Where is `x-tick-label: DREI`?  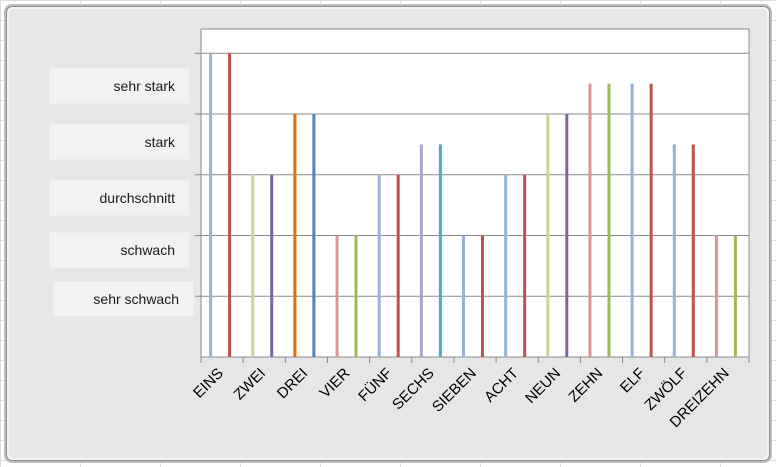 x-tick-label: DREI is located at coordinates (292, 383).